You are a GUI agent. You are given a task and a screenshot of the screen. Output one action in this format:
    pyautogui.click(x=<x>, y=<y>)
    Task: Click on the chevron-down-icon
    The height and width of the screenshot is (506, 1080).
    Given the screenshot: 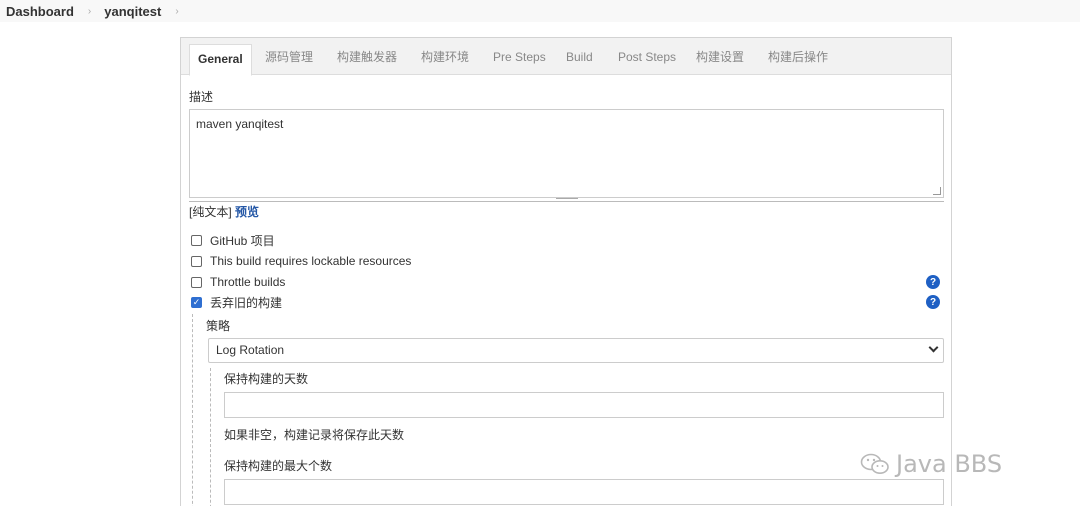 What is the action you would take?
    pyautogui.click(x=933, y=347)
    